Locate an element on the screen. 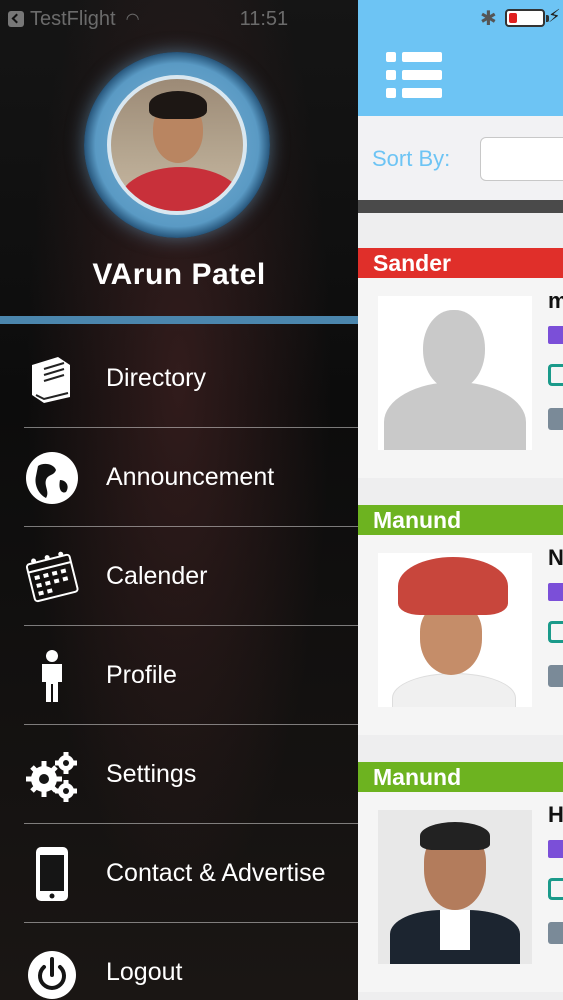 The image size is (563, 1000). person-icon is located at coordinates (52, 676).